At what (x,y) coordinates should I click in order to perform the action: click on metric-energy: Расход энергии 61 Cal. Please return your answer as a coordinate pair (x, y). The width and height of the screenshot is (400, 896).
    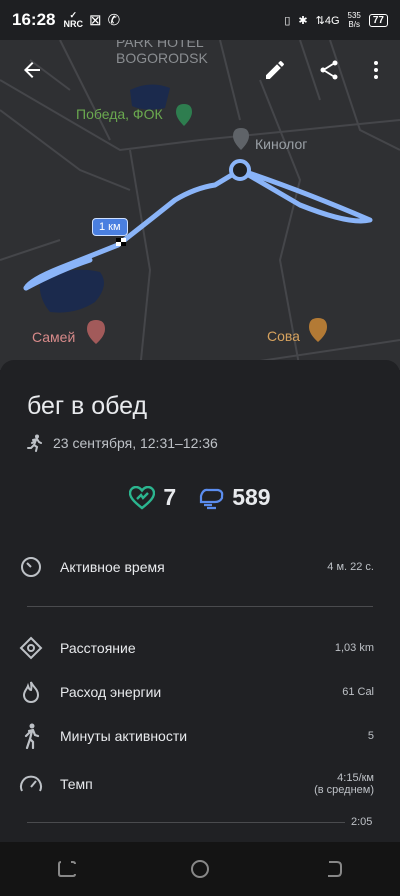
    Looking at the image, I should click on (196, 692).